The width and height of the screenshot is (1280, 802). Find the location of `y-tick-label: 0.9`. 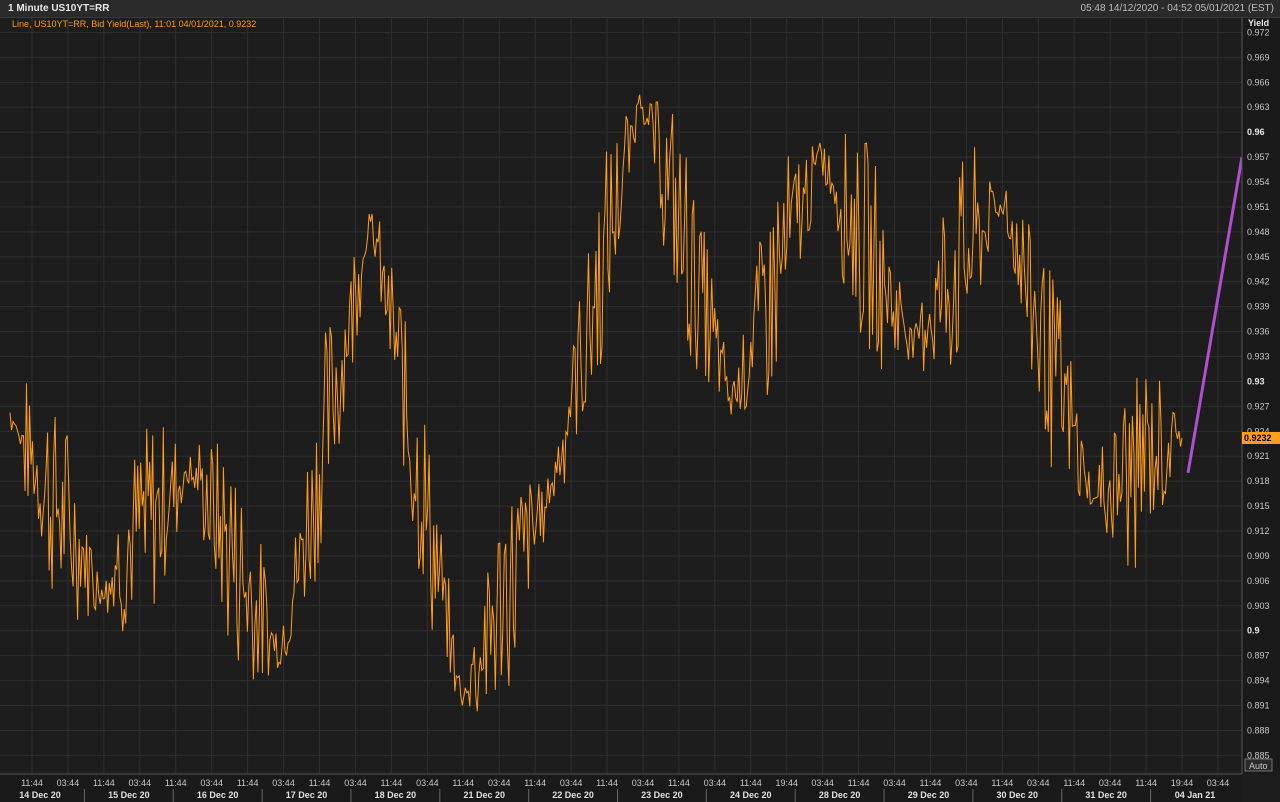

y-tick-label: 0.9 is located at coordinates (1253, 631).